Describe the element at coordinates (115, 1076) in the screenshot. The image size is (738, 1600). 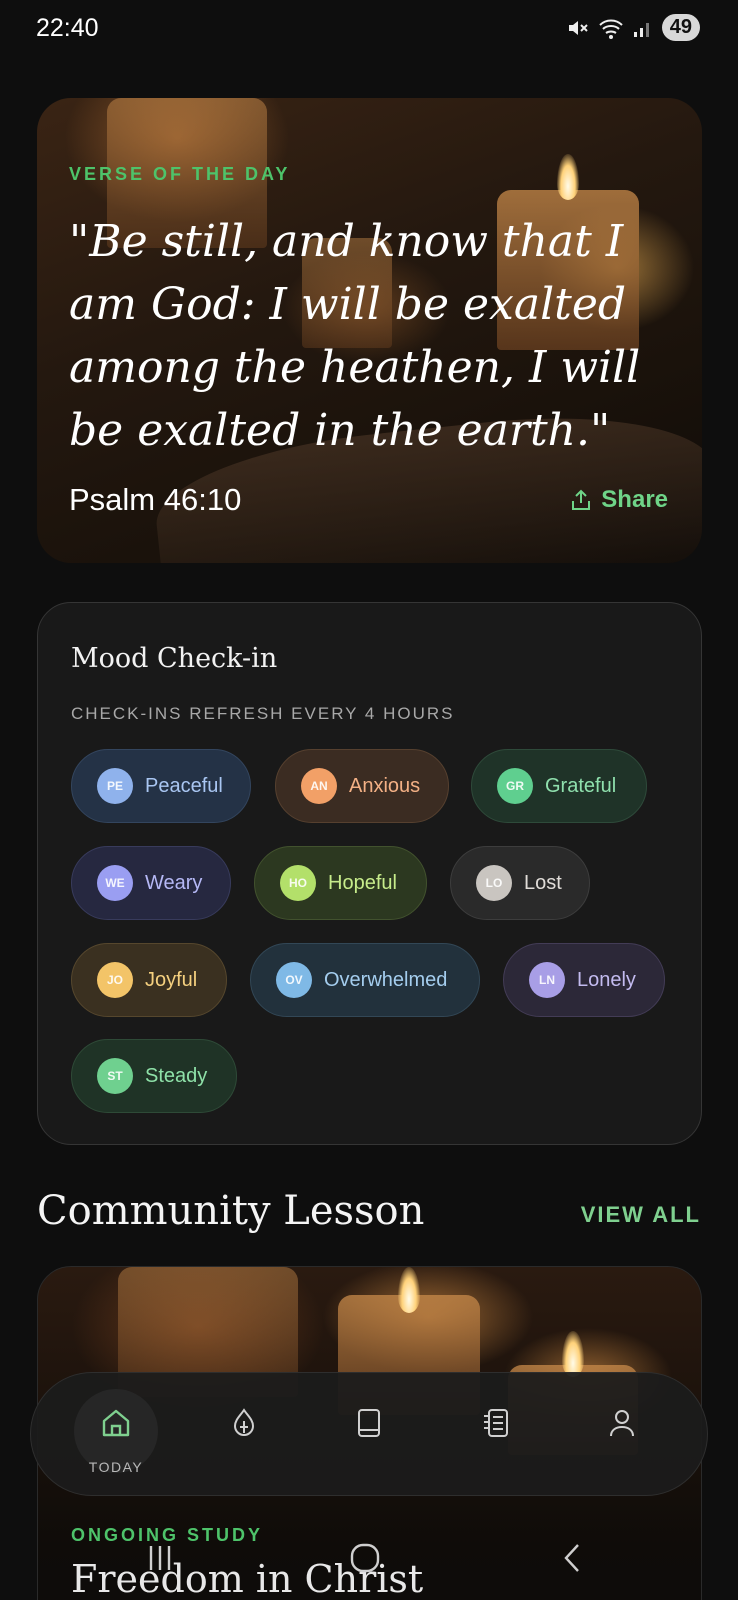
I see `mood-avatar: ST` at that location.